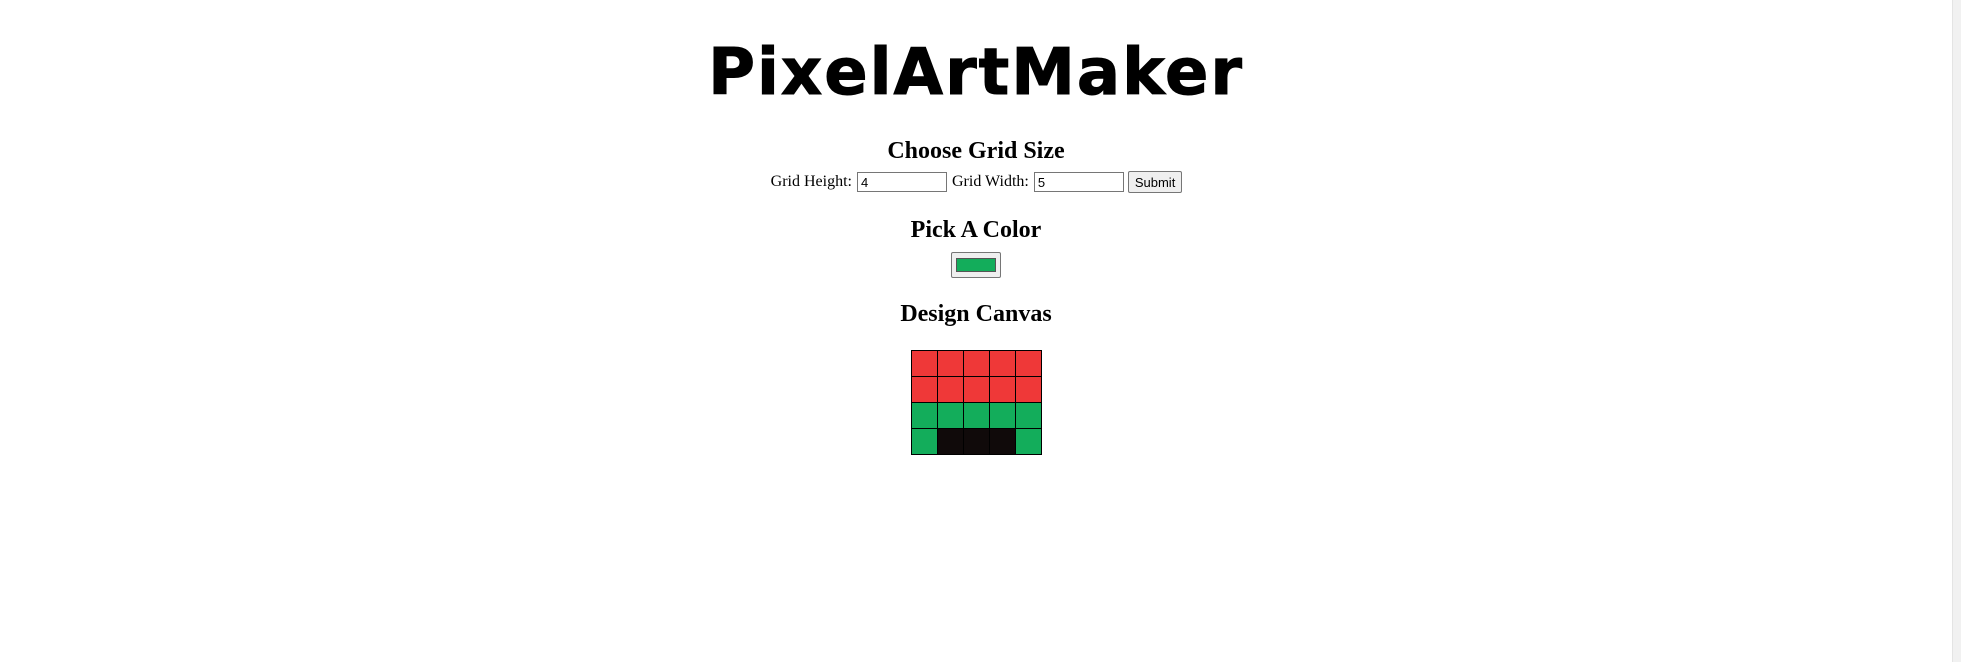 Image resolution: width=1961 pixels, height=662 pixels. What do you see at coordinates (1956, 331) in the screenshot?
I see `scrollbar` at bounding box center [1956, 331].